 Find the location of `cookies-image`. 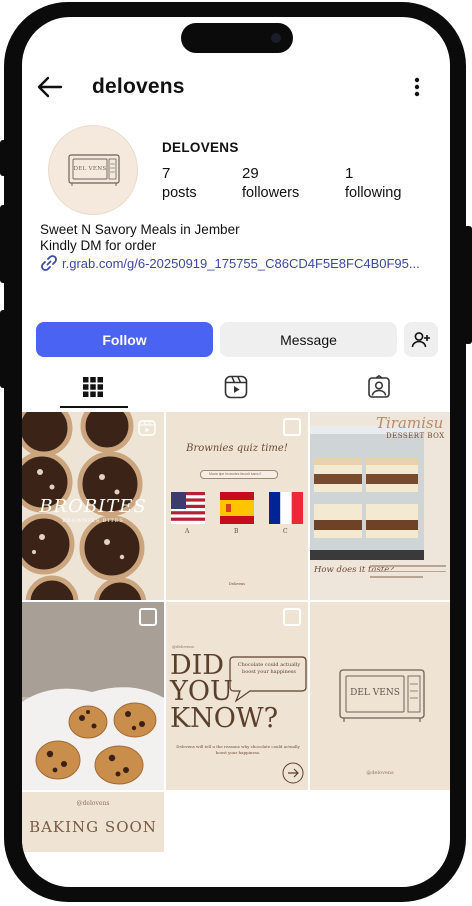

cookies-image is located at coordinates (93, 696).